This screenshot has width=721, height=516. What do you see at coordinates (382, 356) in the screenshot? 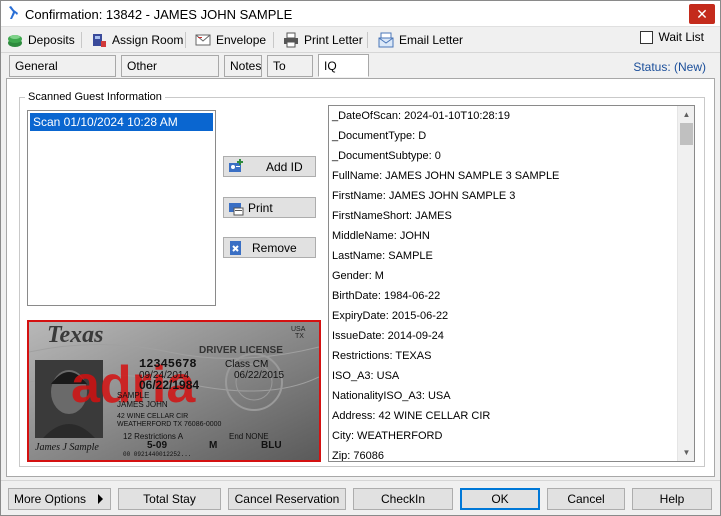
I see `attribute-row: Restrictions: TEXAS` at bounding box center [382, 356].